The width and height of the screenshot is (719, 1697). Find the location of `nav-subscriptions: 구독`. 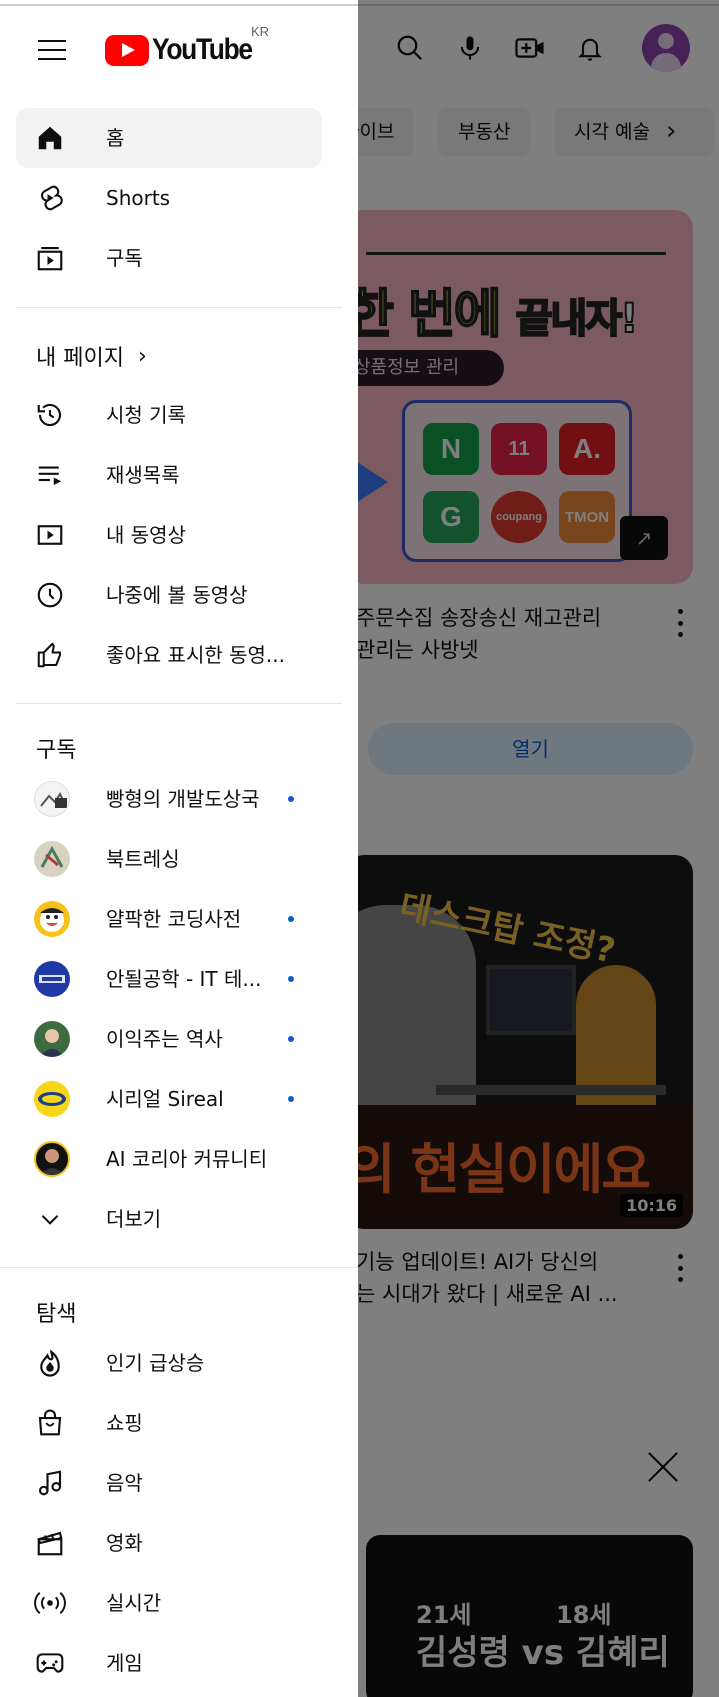

nav-subscriptions: 구독 is located at coordinates (169, 258).